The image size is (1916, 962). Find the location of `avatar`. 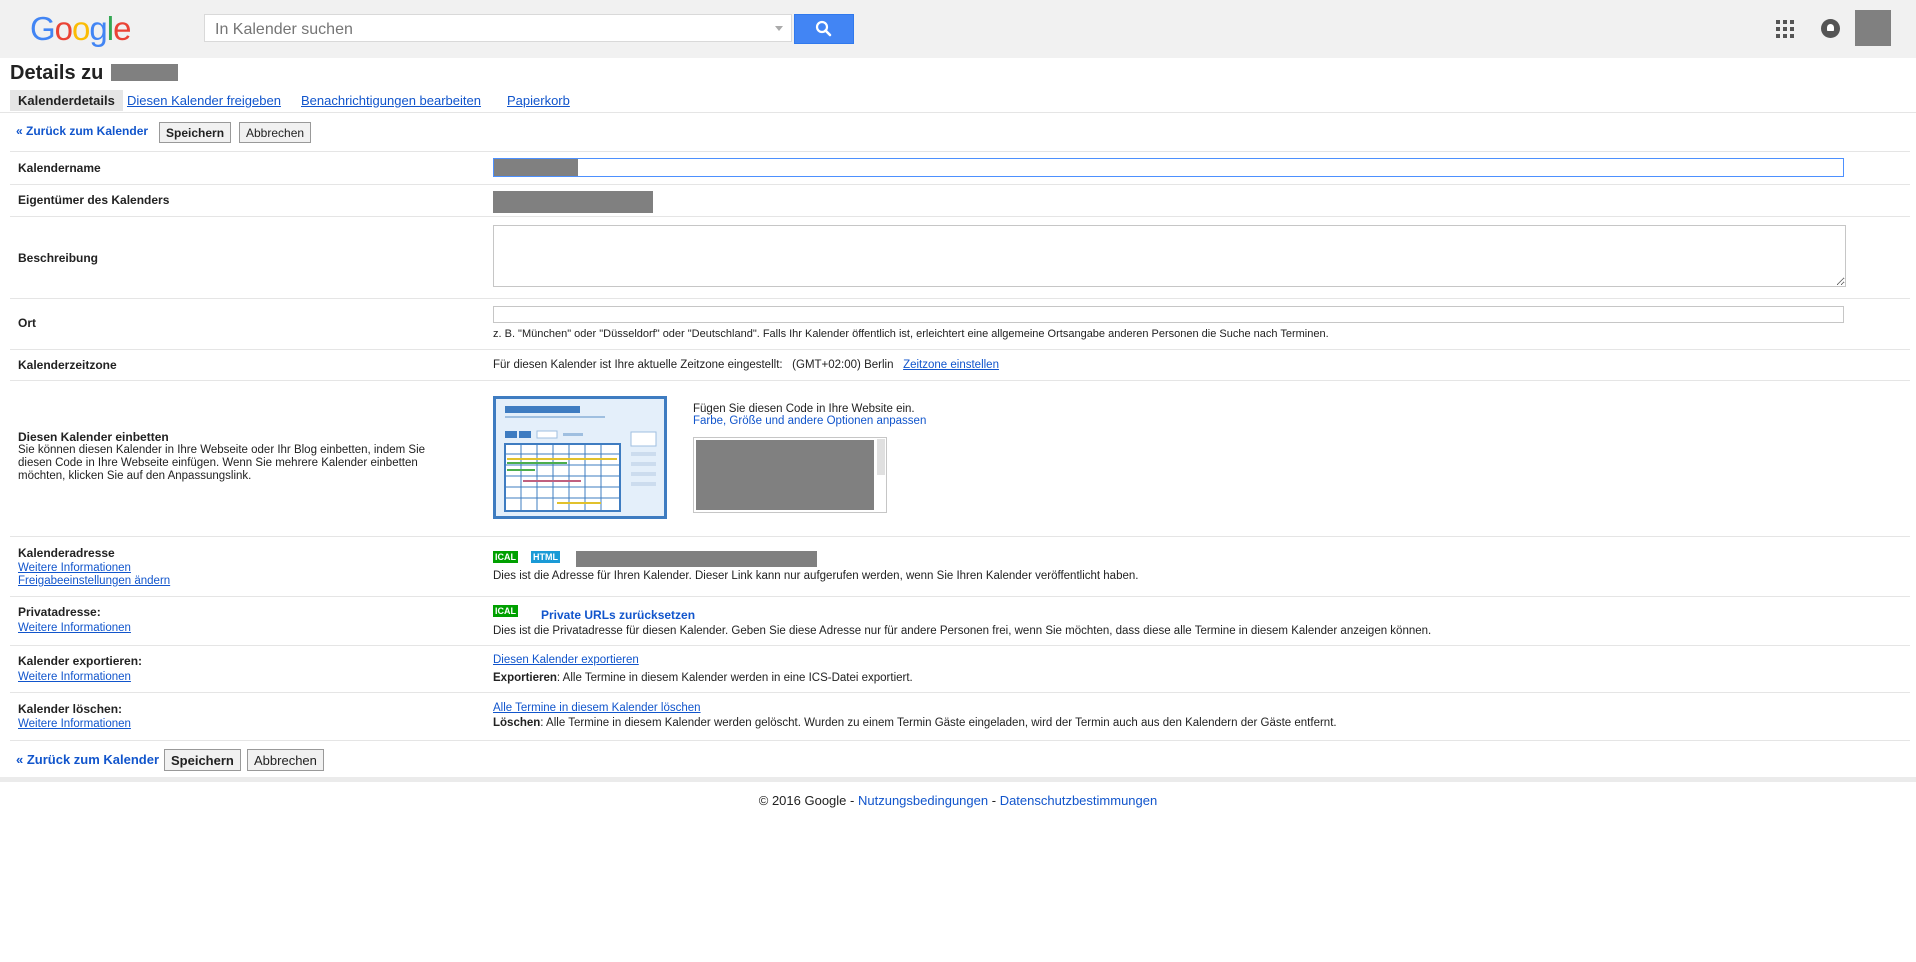

avatar is located at coordinates (1873, 28).